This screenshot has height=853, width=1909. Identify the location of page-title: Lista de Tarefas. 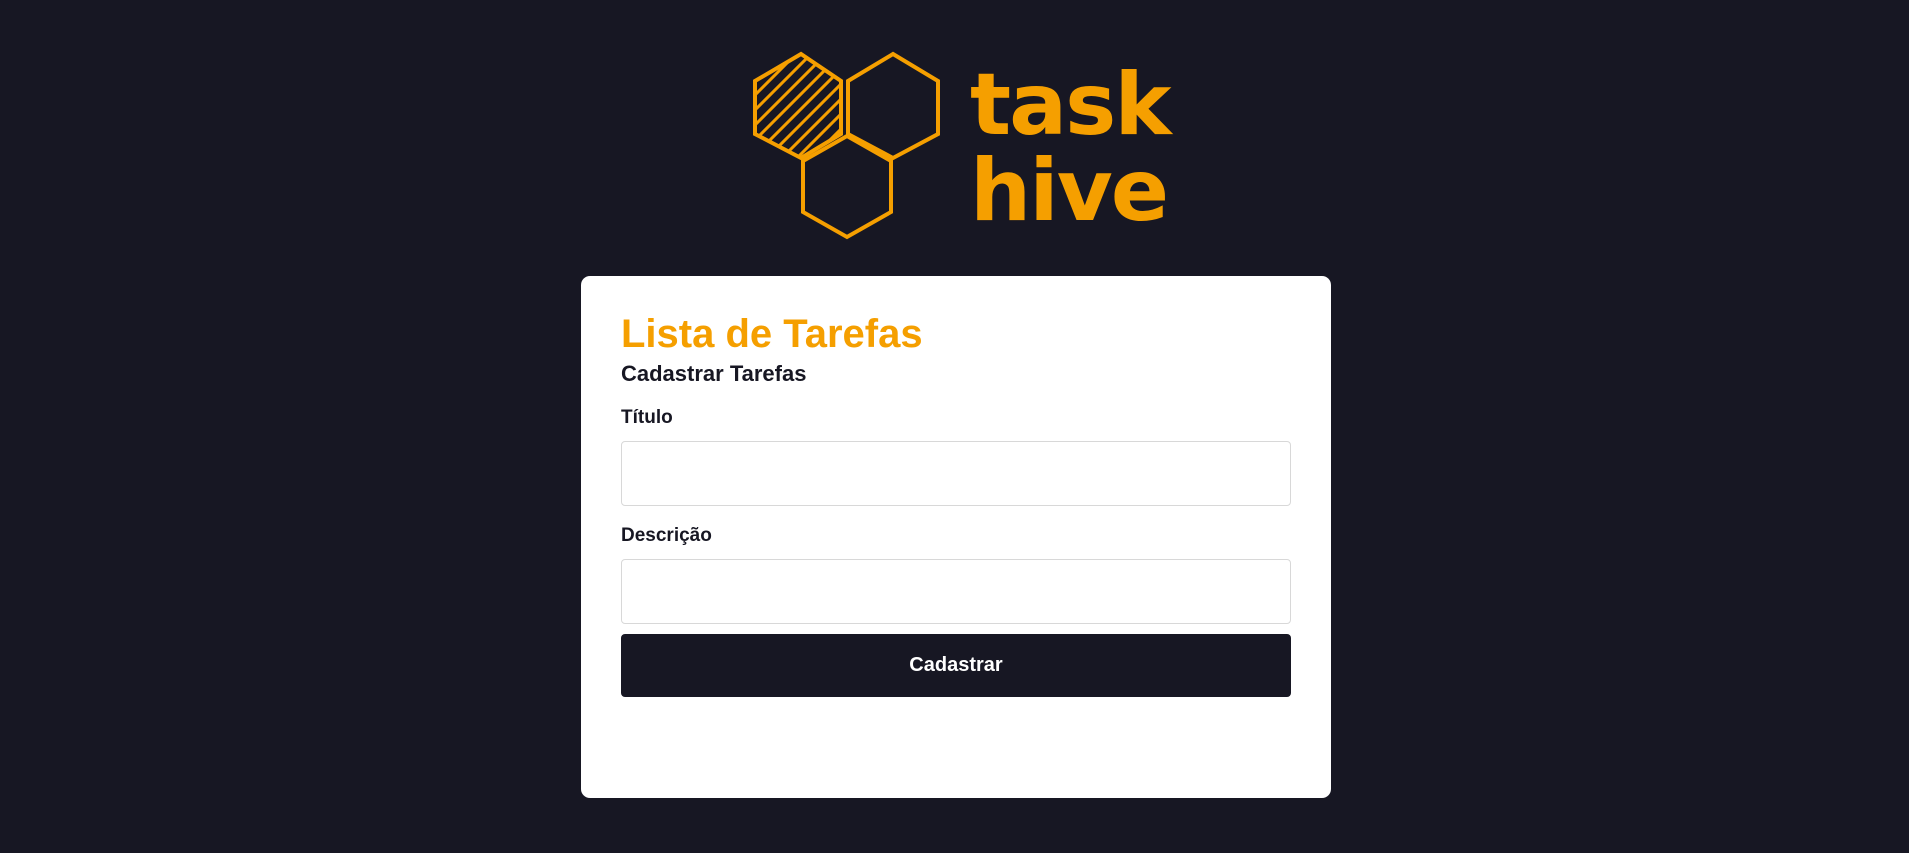
(772, 334).